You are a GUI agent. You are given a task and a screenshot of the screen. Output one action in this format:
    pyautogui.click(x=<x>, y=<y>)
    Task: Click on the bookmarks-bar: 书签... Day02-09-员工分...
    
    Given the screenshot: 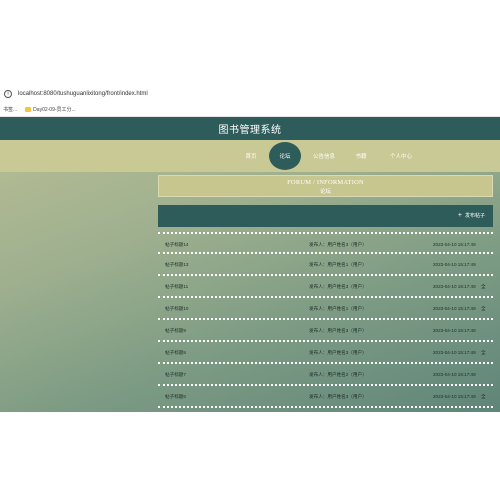 What is the action you would take?
    pyautogui.click(x=250, y=109)
    